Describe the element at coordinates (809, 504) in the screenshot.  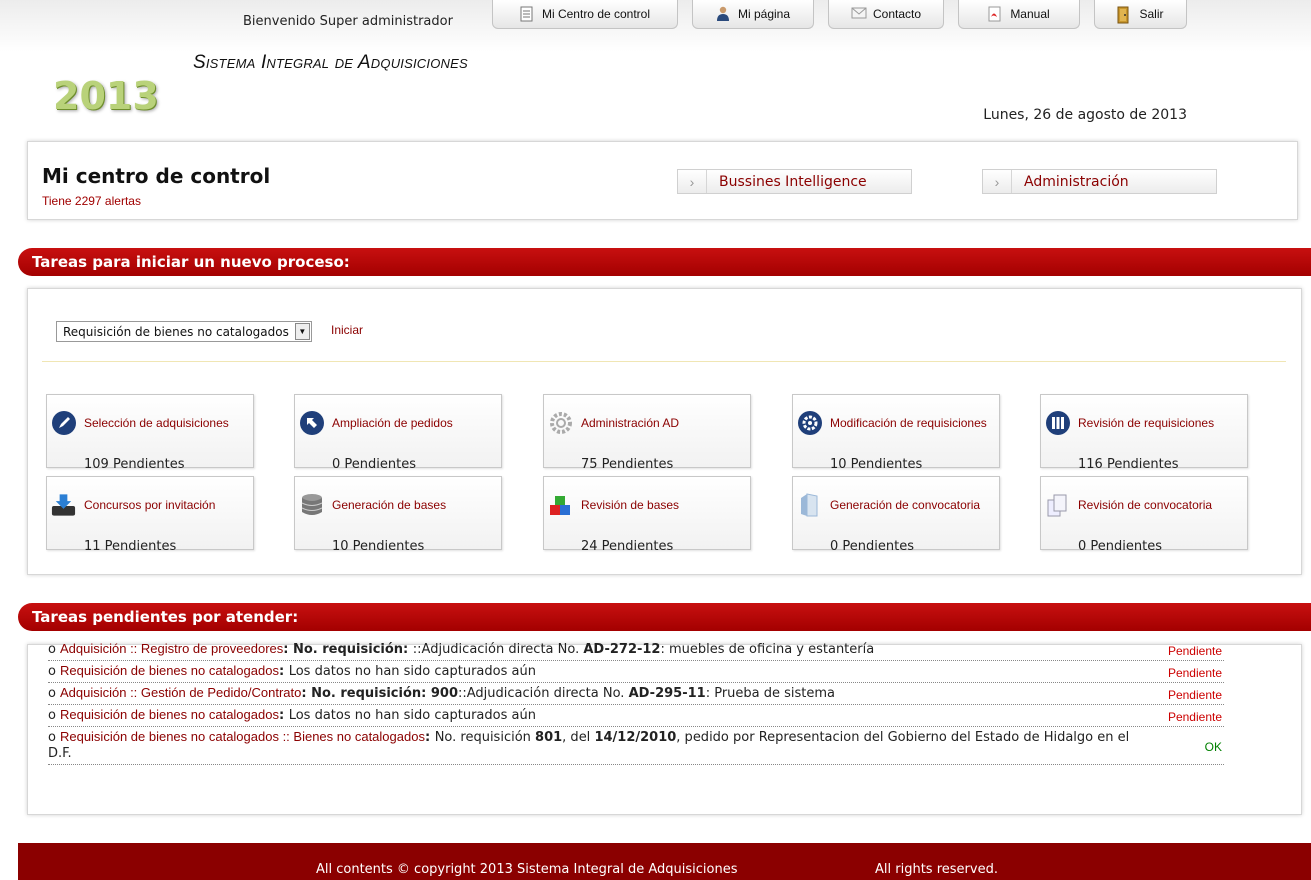
I see `folder-icon` at that location.